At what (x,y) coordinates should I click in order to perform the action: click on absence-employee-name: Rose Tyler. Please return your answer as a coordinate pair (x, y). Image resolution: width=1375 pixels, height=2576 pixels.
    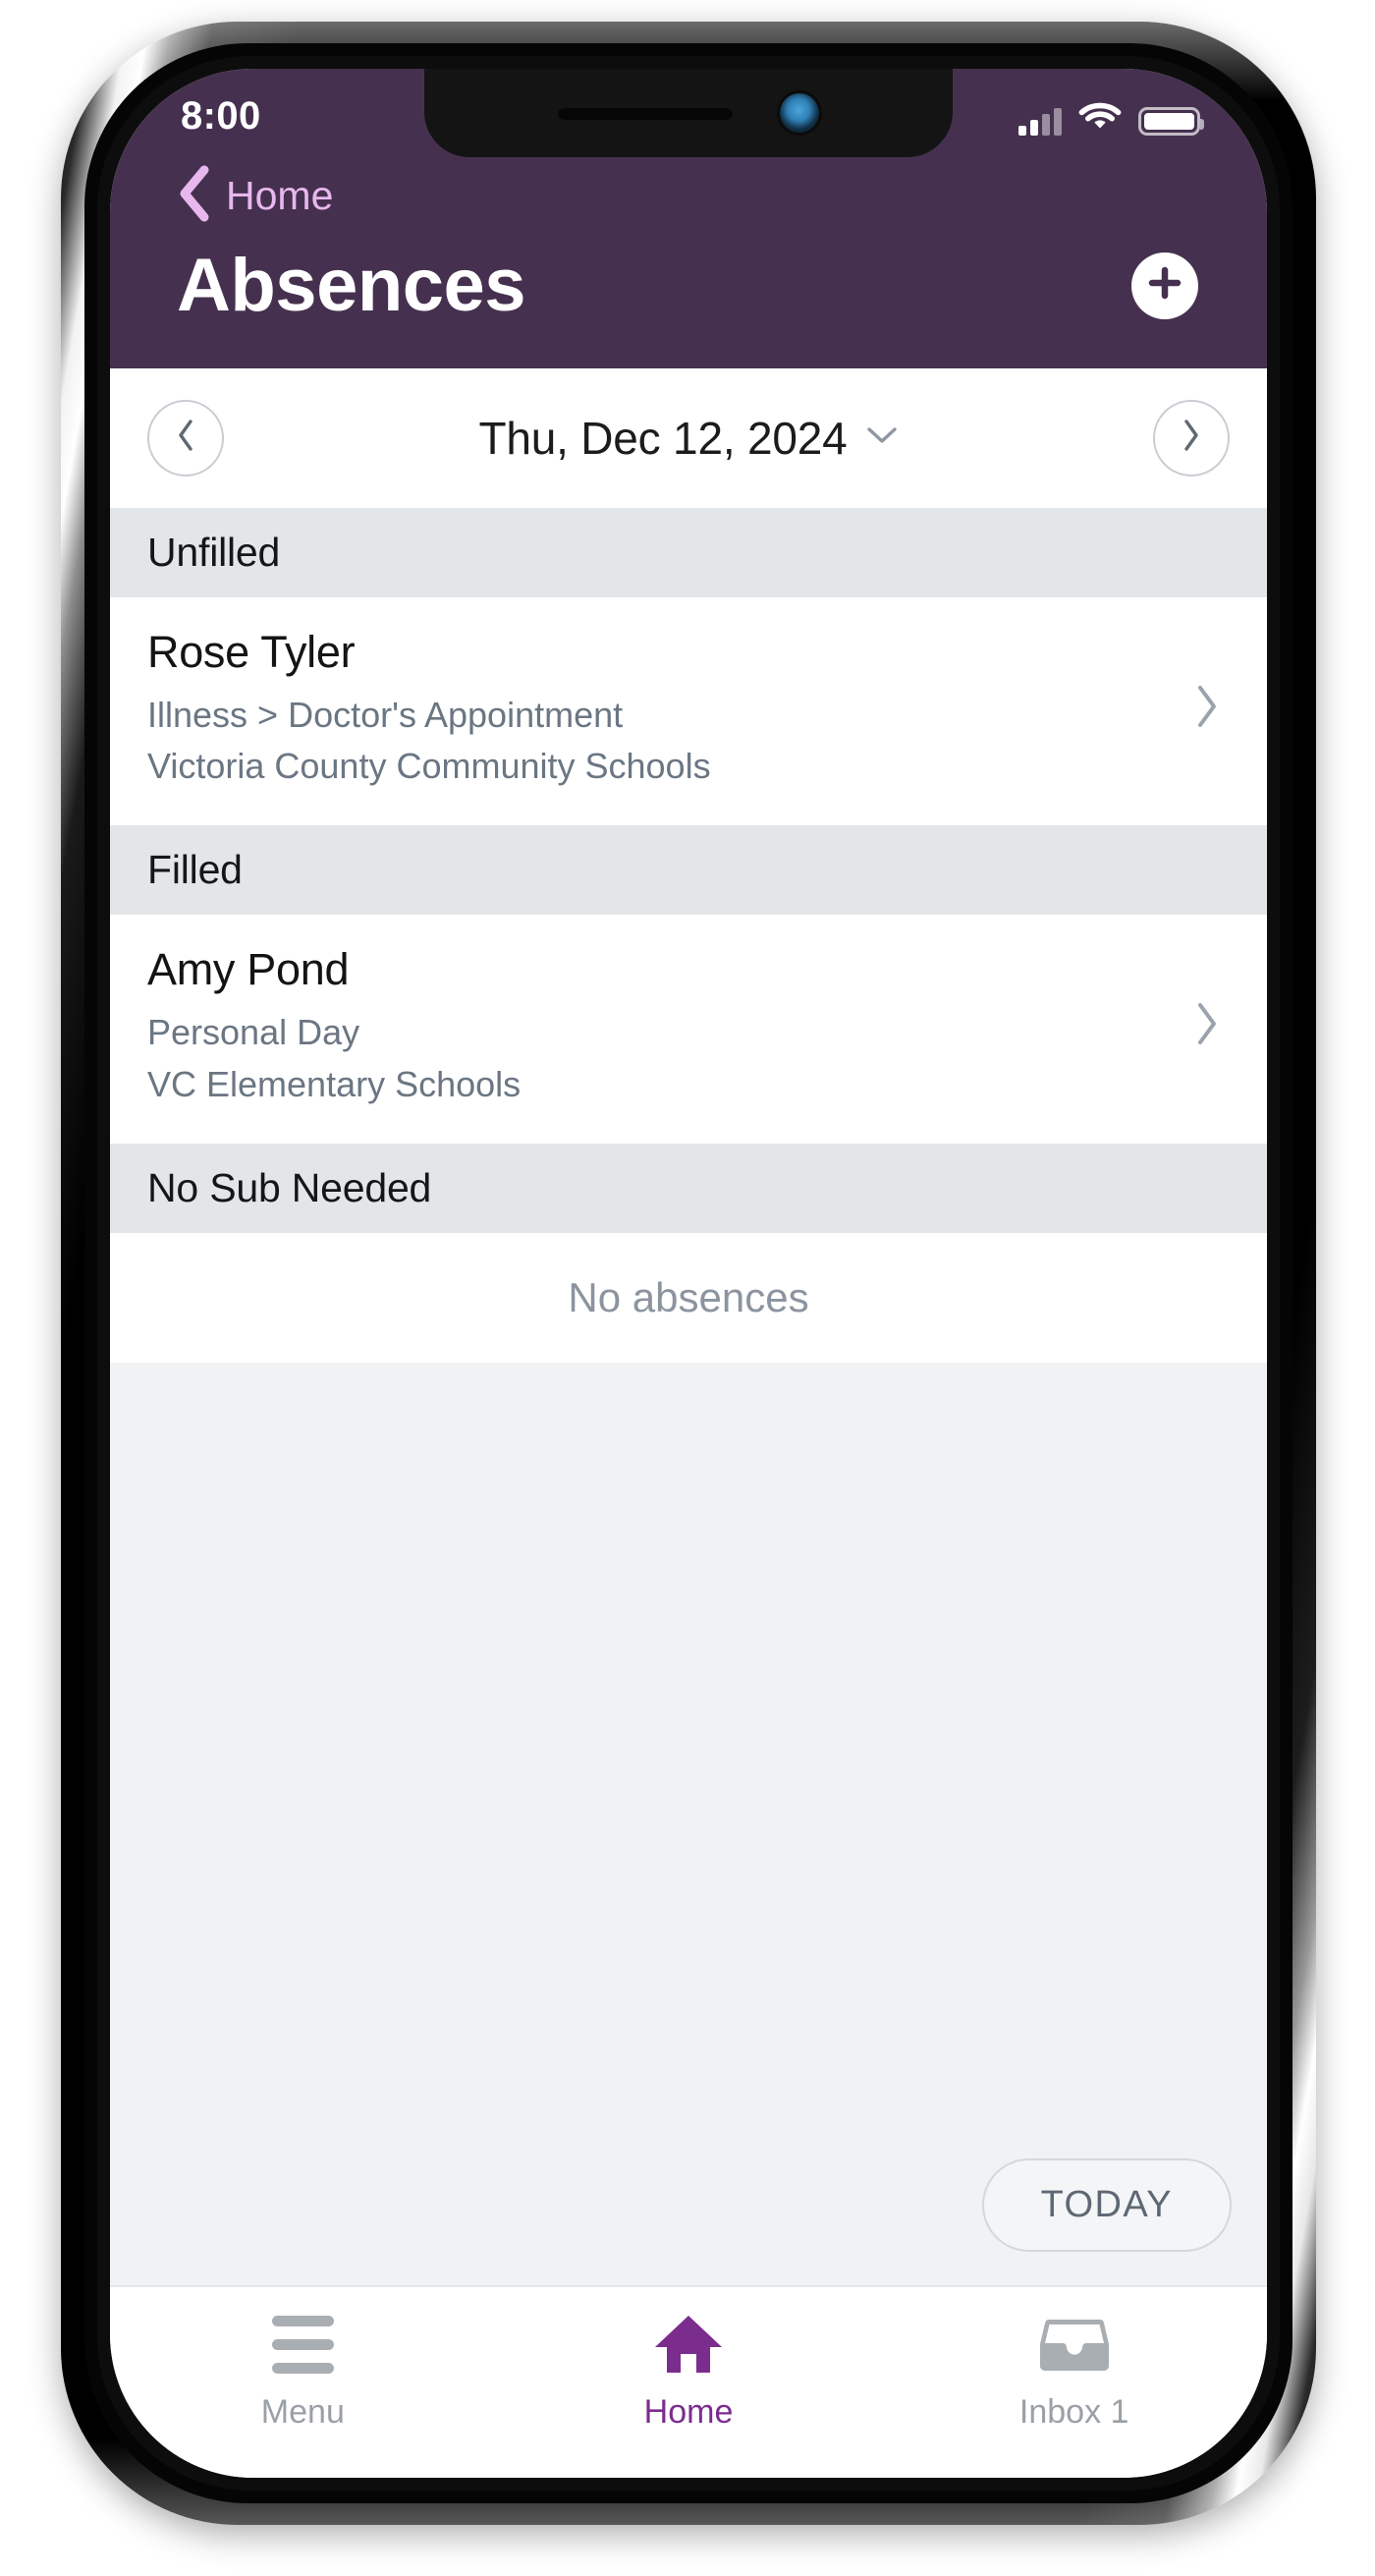
    Looking at the image, I should click on (251, 651).